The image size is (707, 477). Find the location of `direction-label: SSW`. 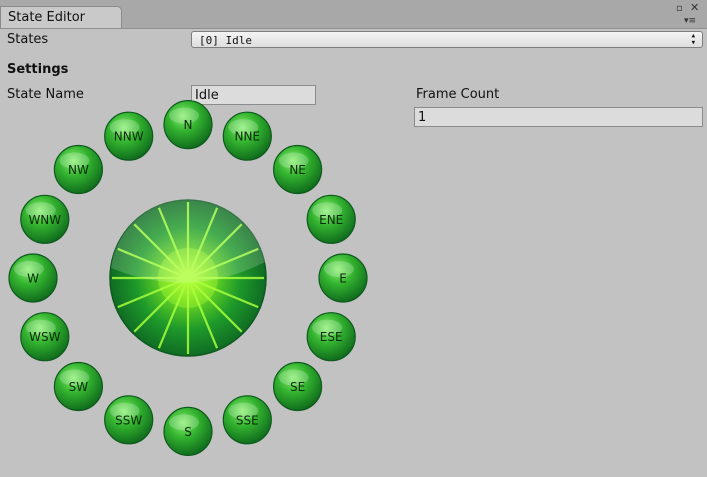

direction-label: SSW is located at coordinates (128, 420).